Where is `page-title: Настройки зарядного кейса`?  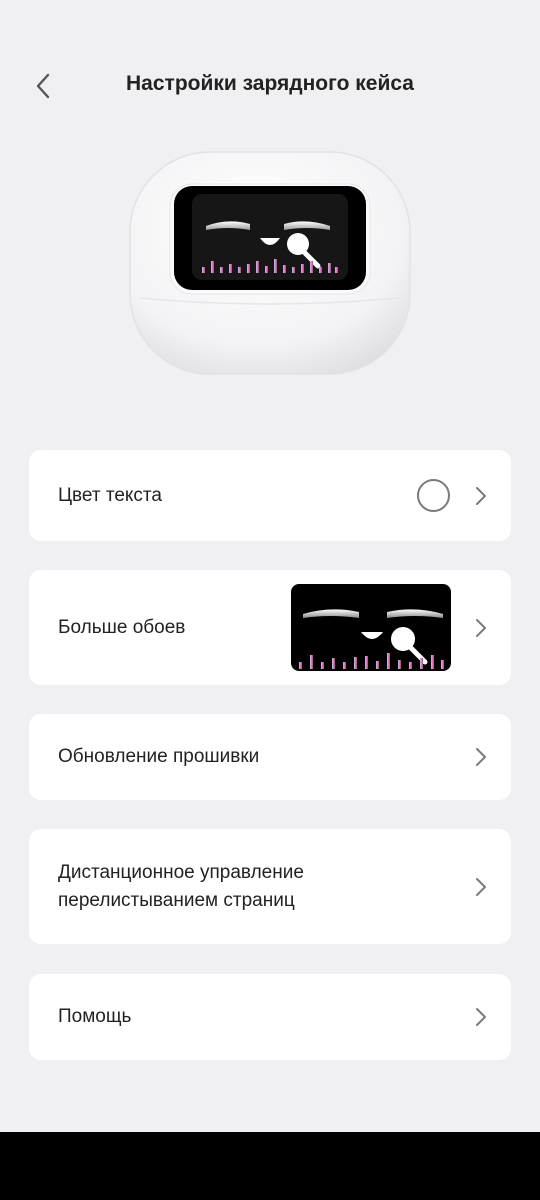 page-title: Настройки зарядного кейса is located at coordinates (270, 83).